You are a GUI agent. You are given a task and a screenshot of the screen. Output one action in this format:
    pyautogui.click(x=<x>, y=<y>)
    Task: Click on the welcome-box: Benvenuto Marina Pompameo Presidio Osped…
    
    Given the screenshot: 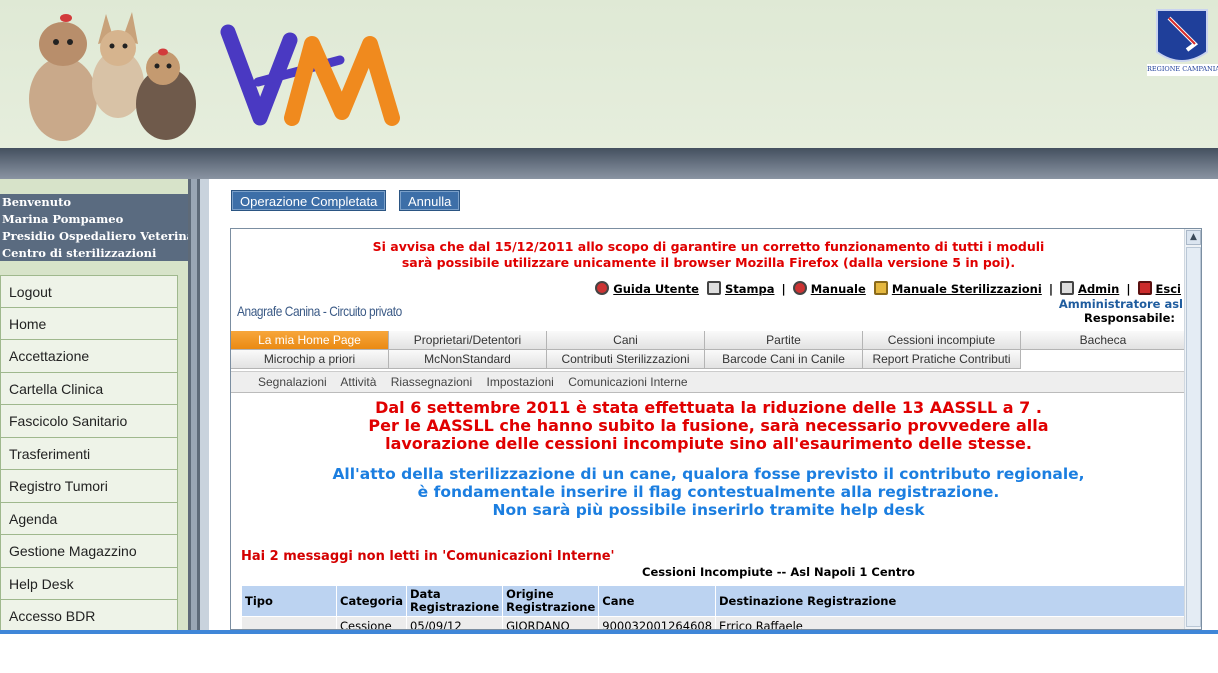 What is the action you would take?
    pyautogui.click(x=94, y=227)
    